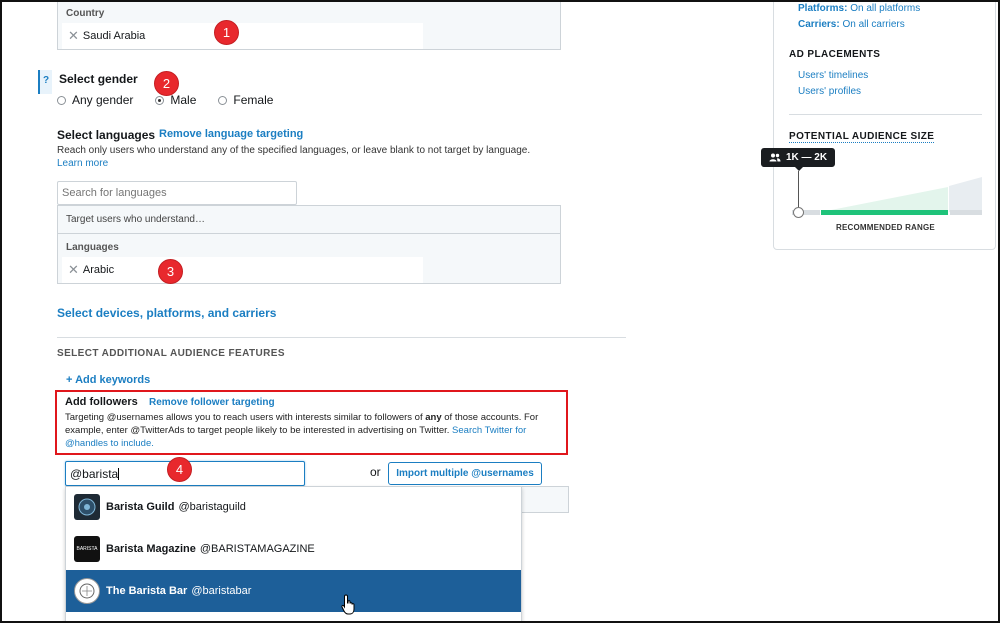  I want to click on audience-range-chart, so click(887, 196).